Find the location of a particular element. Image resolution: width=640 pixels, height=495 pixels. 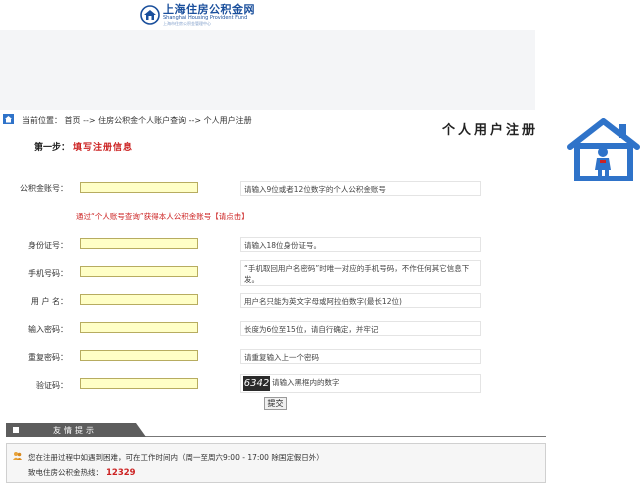

password-label: 输入密码： is located at coordinates (48, 329).